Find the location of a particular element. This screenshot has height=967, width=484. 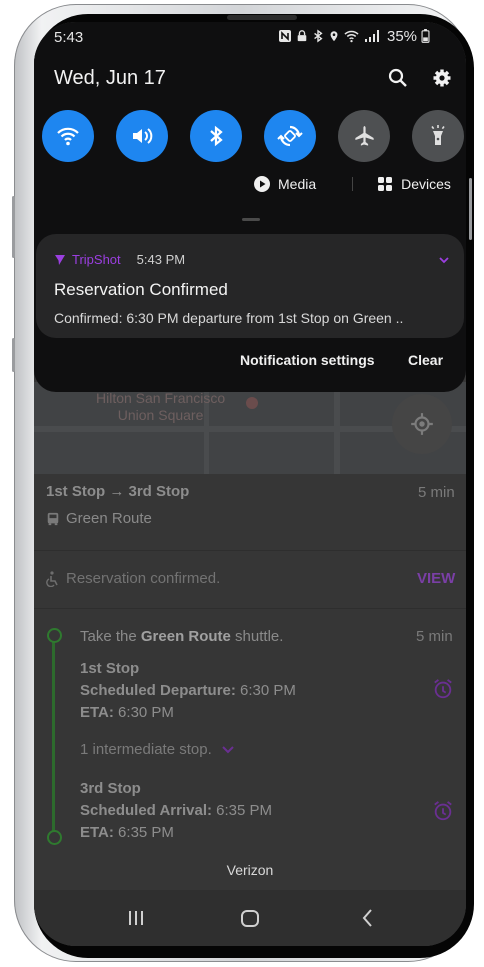

back-icon is located at coordinates (367, 918).